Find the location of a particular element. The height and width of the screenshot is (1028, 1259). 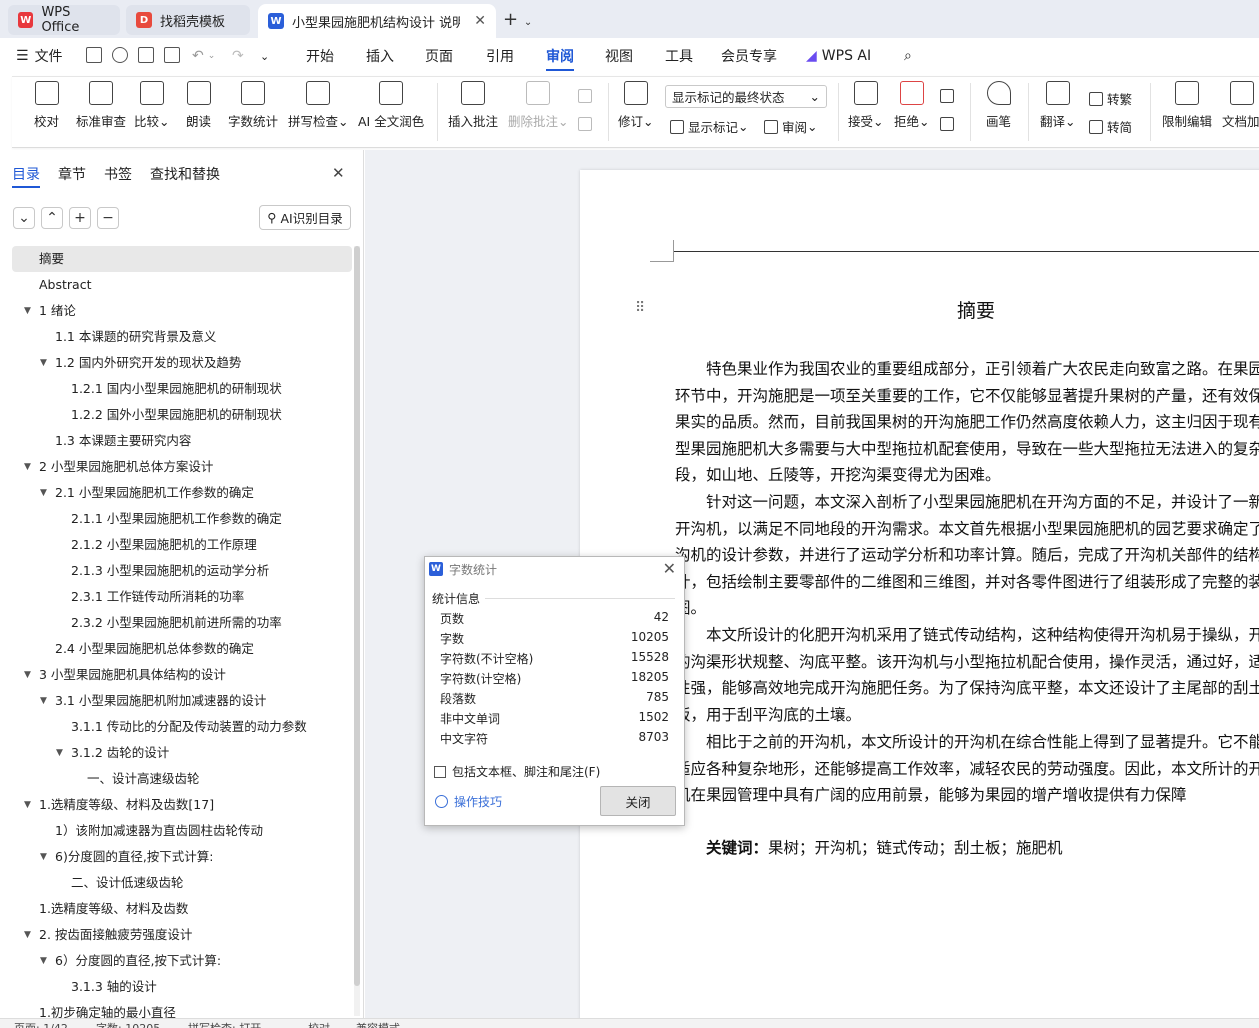

review-pane-button: 审阅 ⌄ is located at coordinates (791, 126).